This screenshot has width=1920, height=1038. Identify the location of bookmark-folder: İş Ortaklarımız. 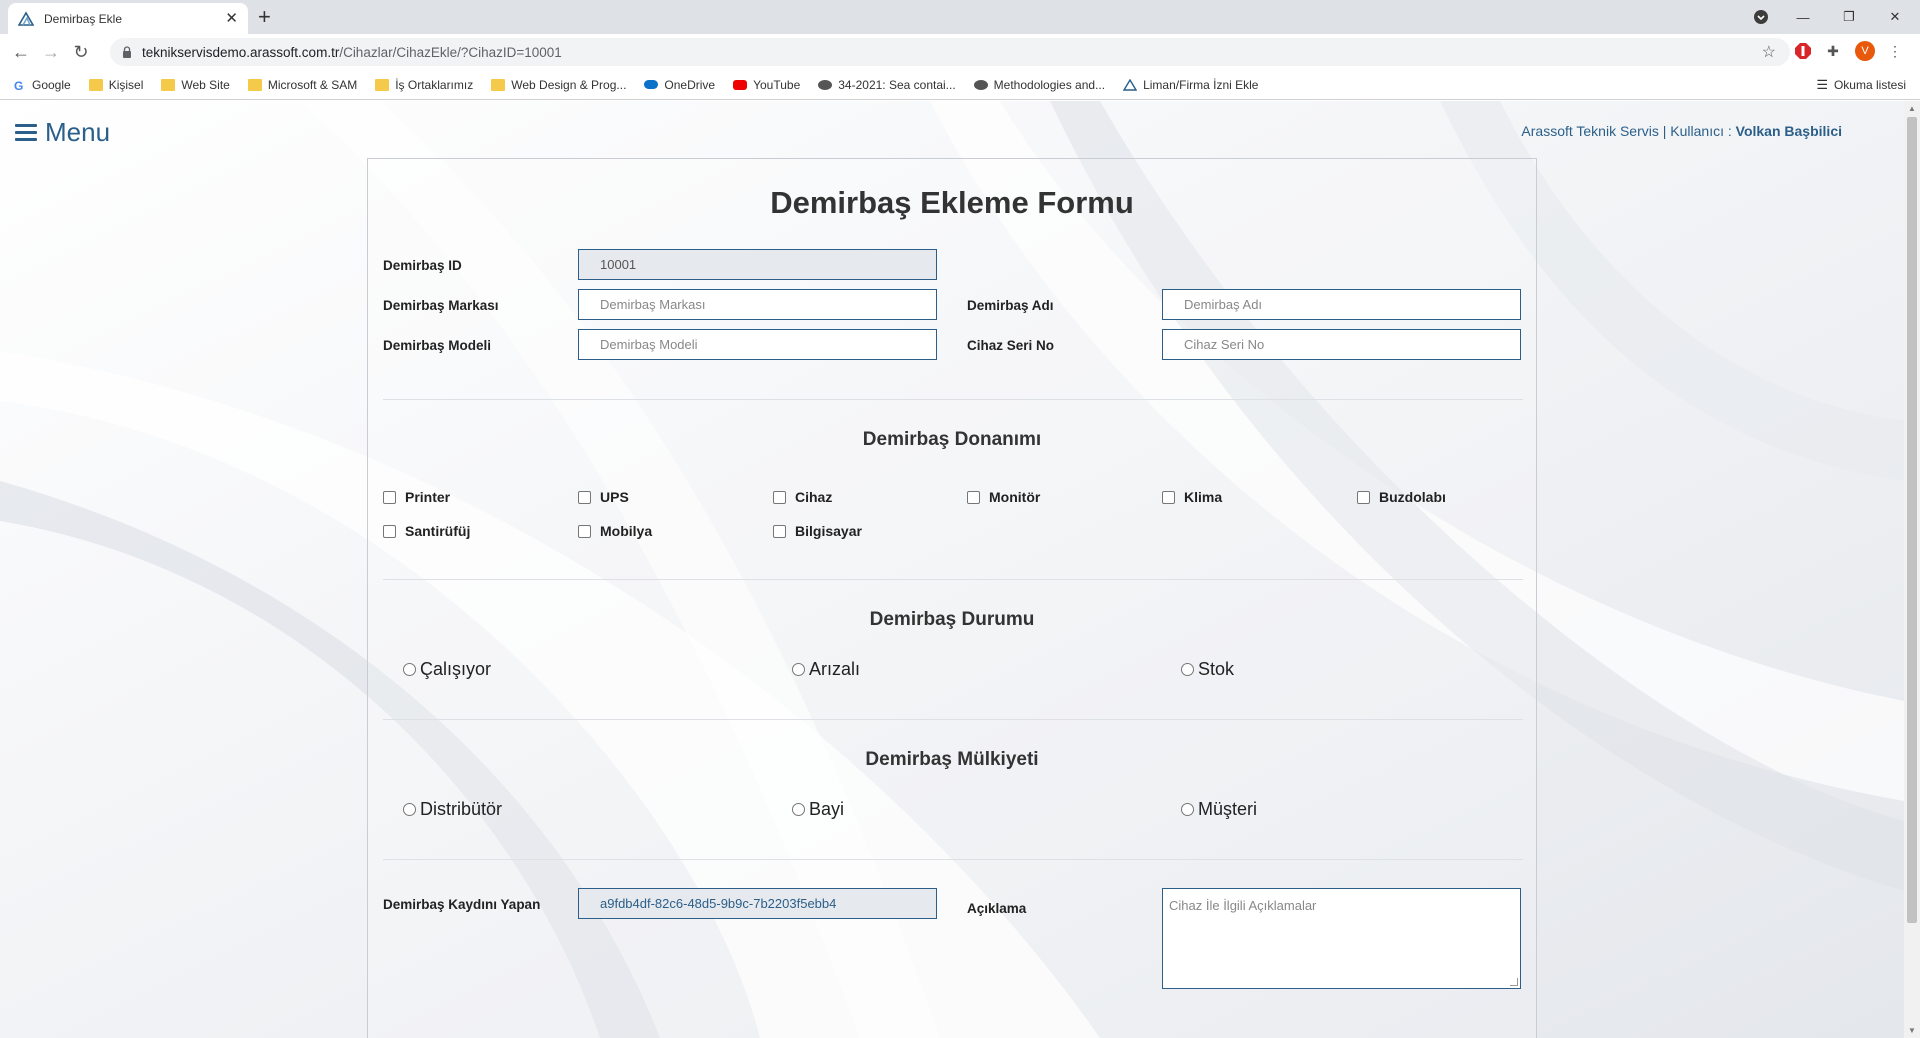
(424, 85).